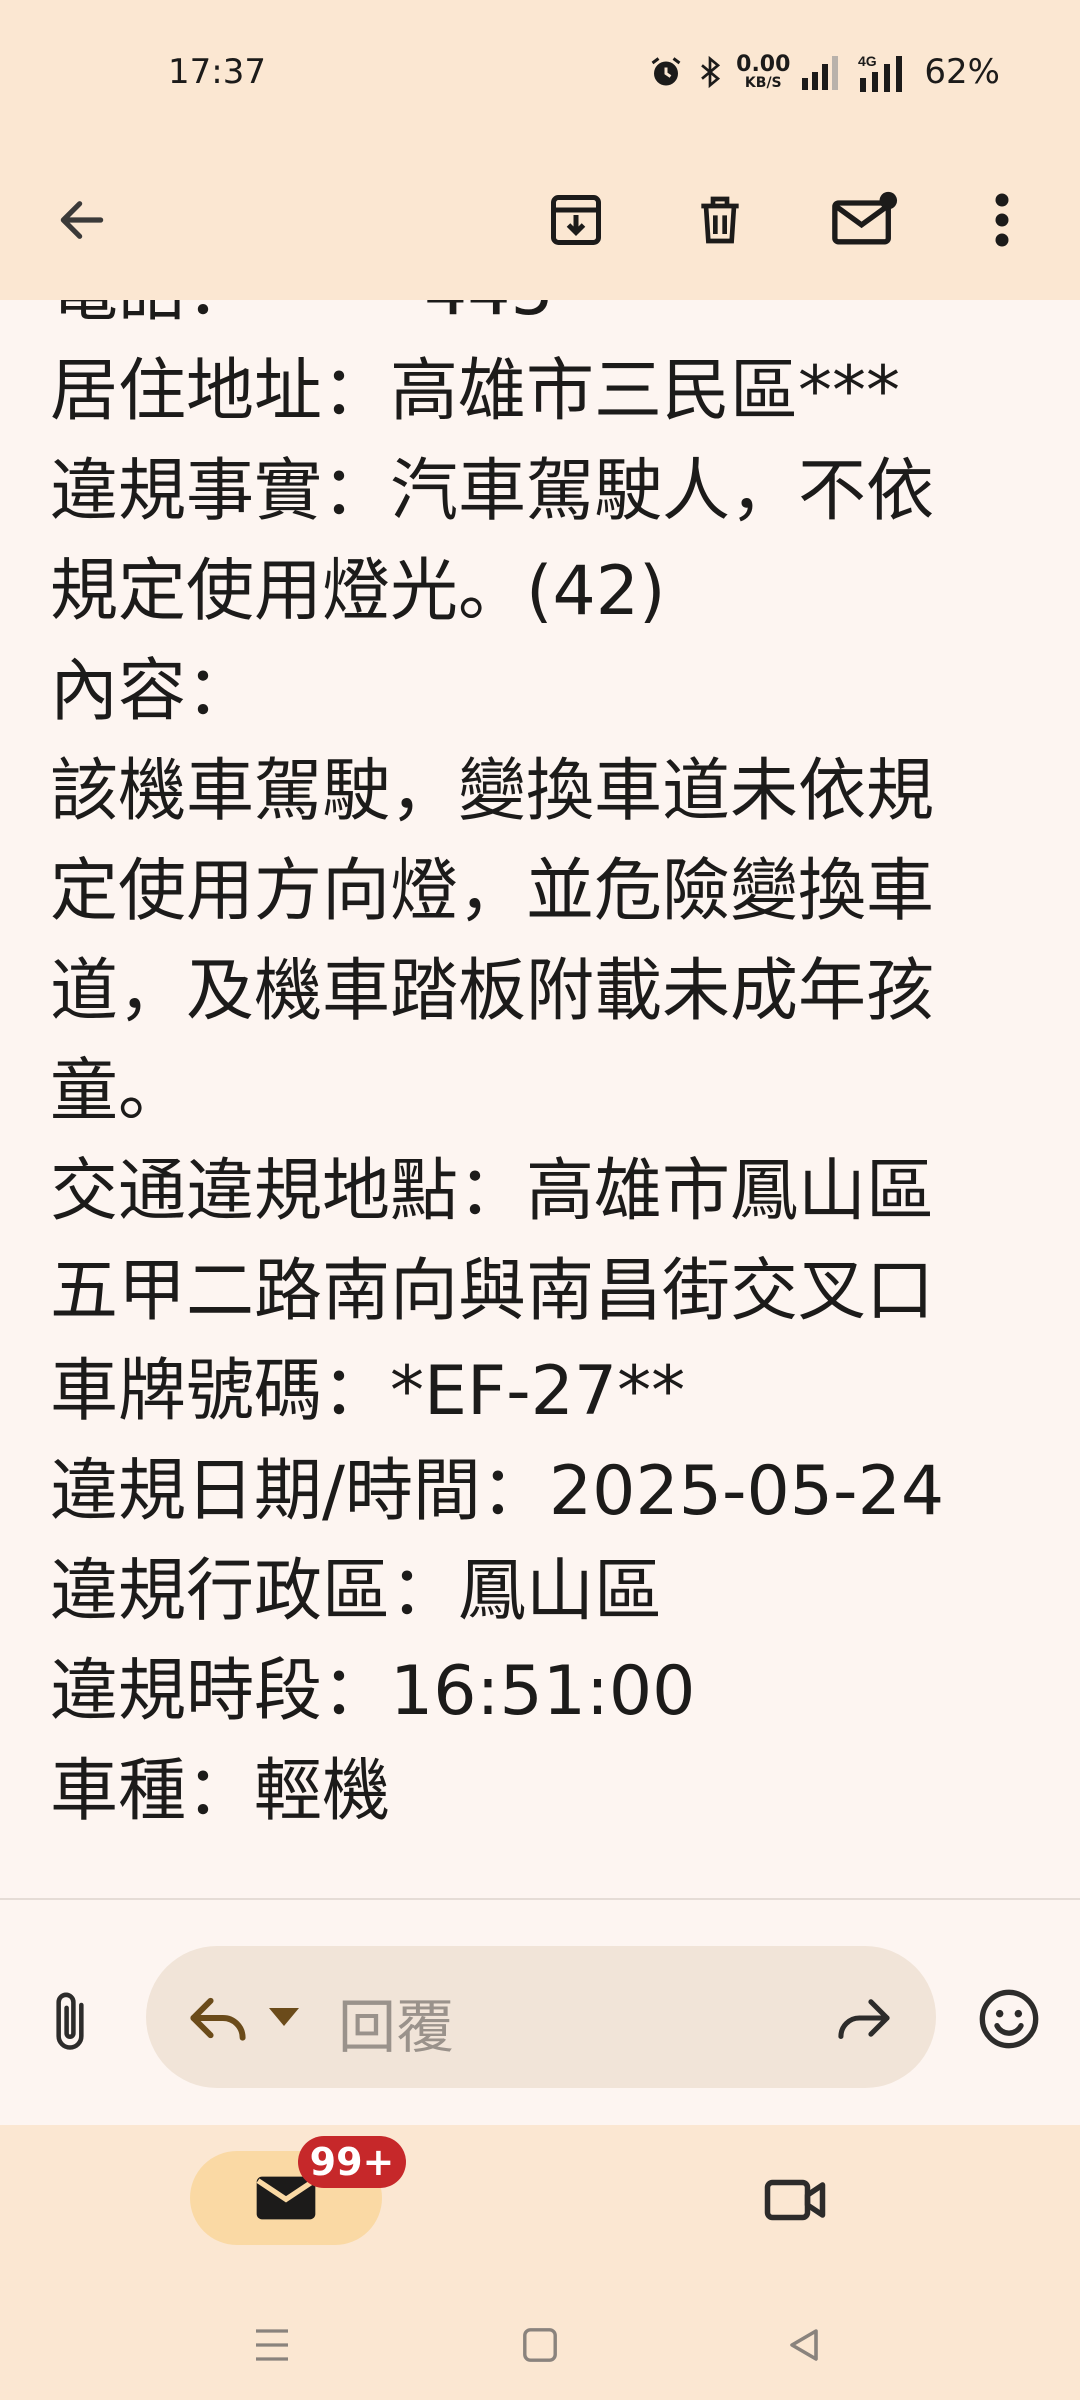 This screenshot has width=1080, height=2400. I want to click on message-line: 道，及機車踏板附載未成年孩, so click(492, 991).